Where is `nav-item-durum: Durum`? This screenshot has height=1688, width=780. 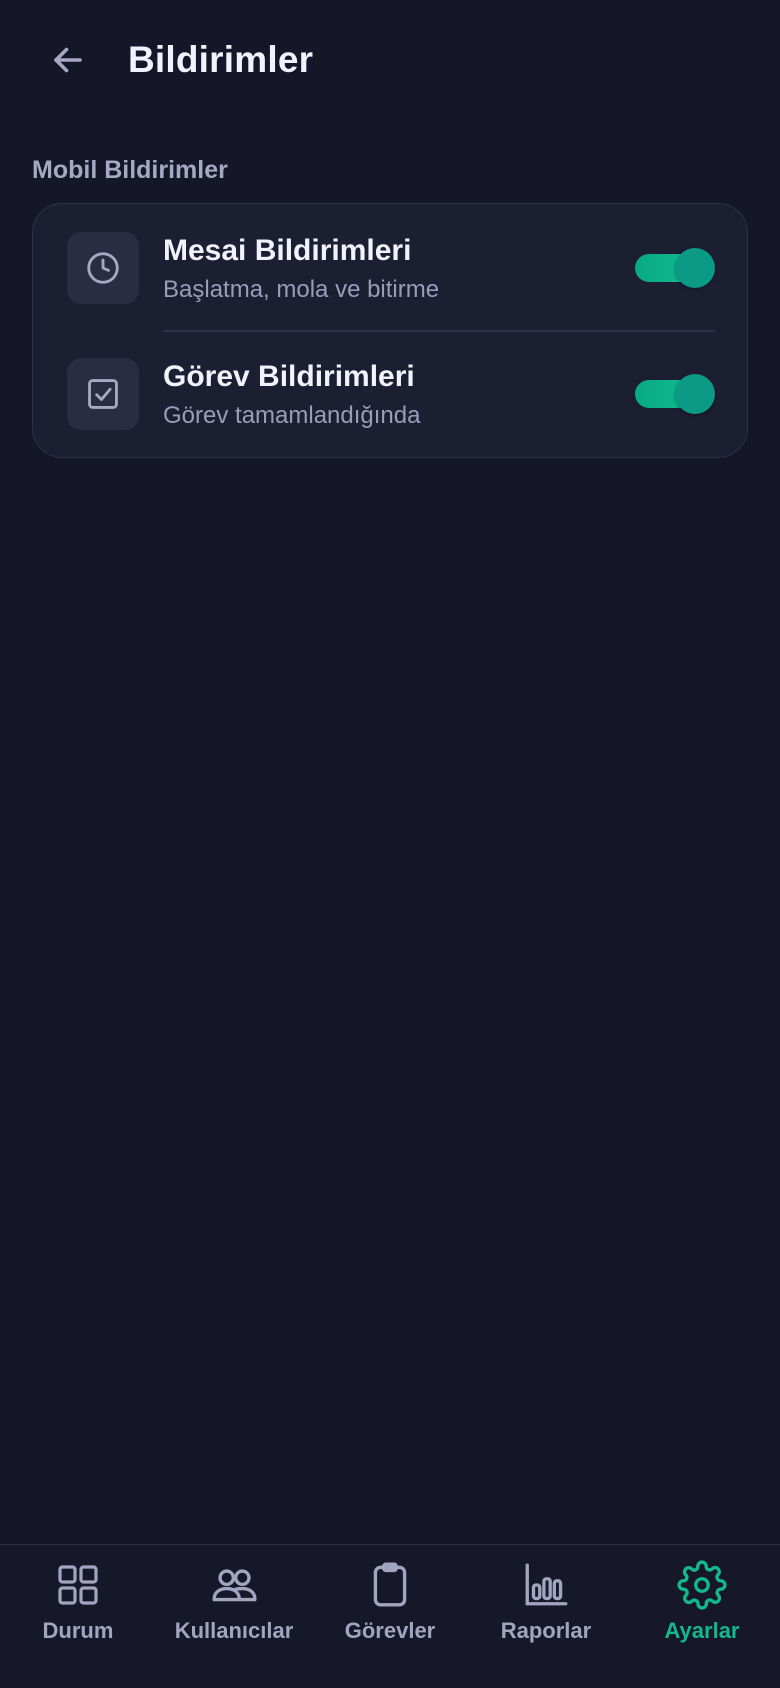
nav-item-durum: Durum is located at coordinates (78, 1616).